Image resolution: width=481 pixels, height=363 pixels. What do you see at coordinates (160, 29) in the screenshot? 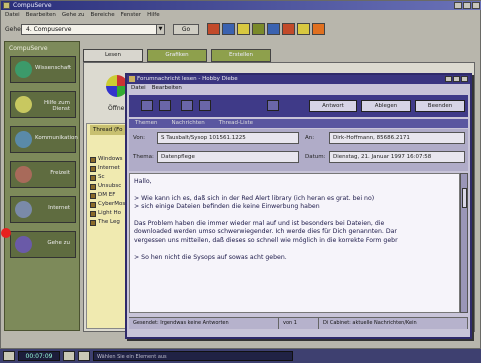
I see `chevron-down-icon: ▼` at bounding box center [160, 29].